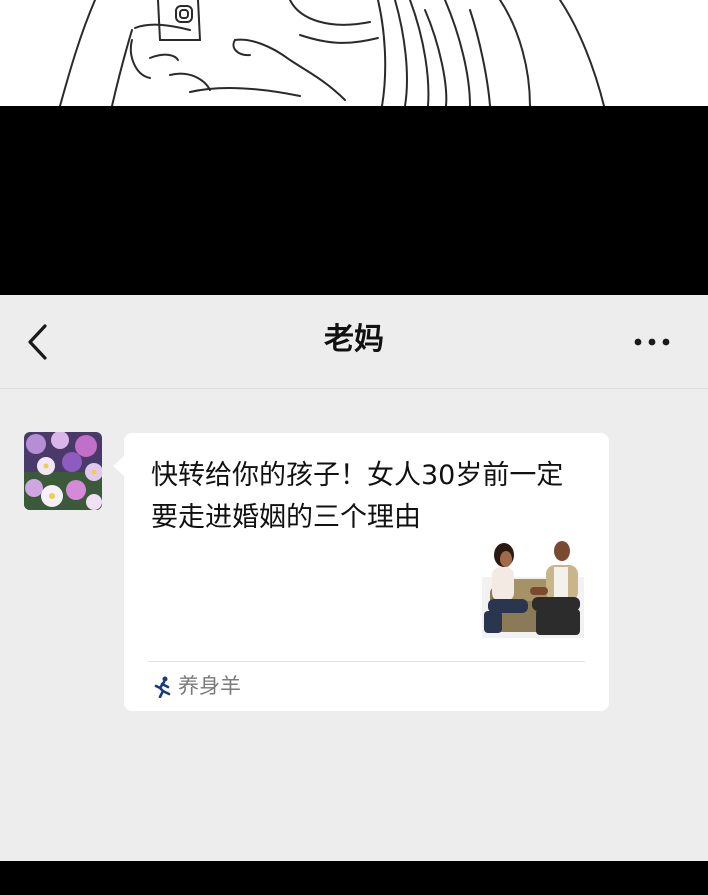  I want to click on flower-avatar-image, so click(63, 471).